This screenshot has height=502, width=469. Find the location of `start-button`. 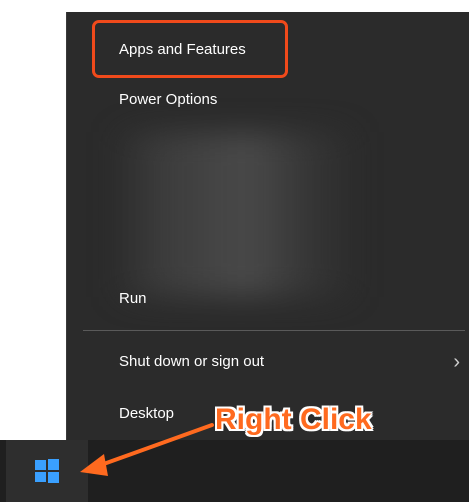

start-button is located at coordinates (47, 471).